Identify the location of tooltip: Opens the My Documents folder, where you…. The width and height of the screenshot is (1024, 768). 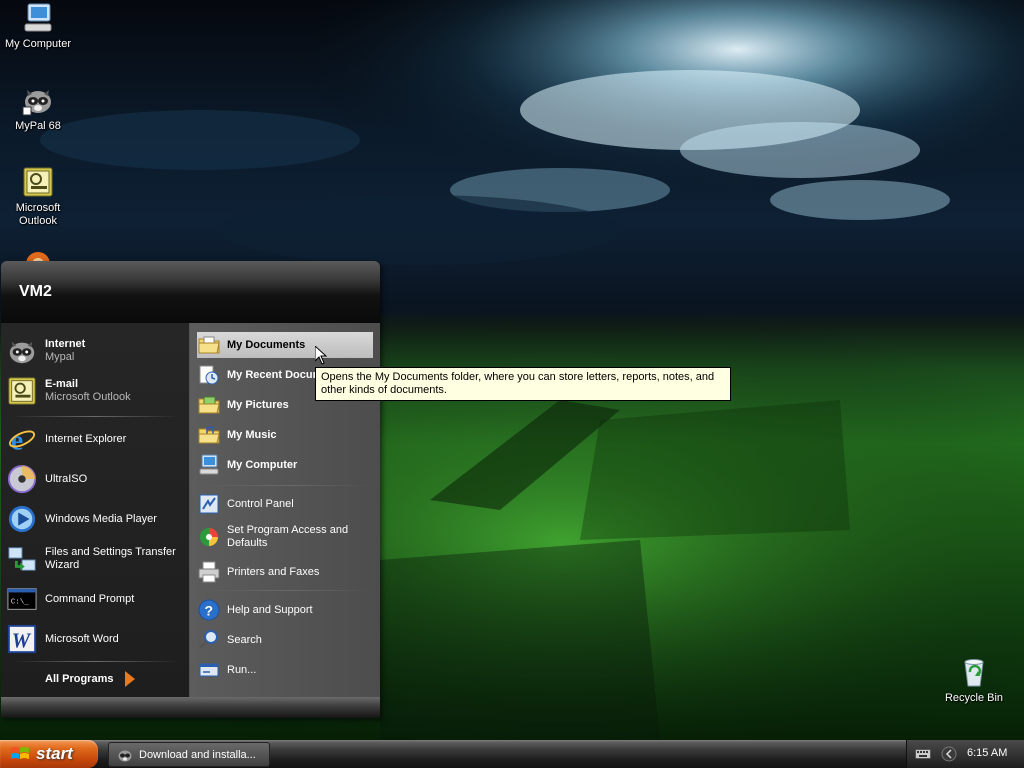
(523, 384).